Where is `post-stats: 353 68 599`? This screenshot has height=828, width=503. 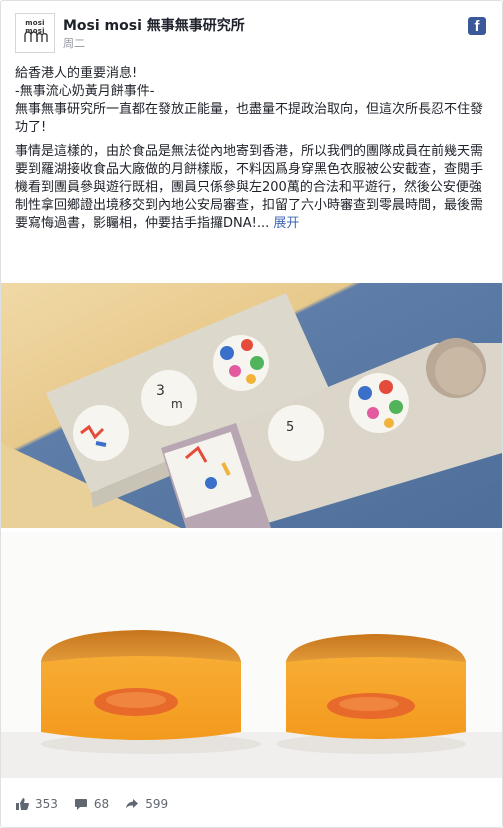 post-stats: 353 68 599 is located at coordinates (99, 804).